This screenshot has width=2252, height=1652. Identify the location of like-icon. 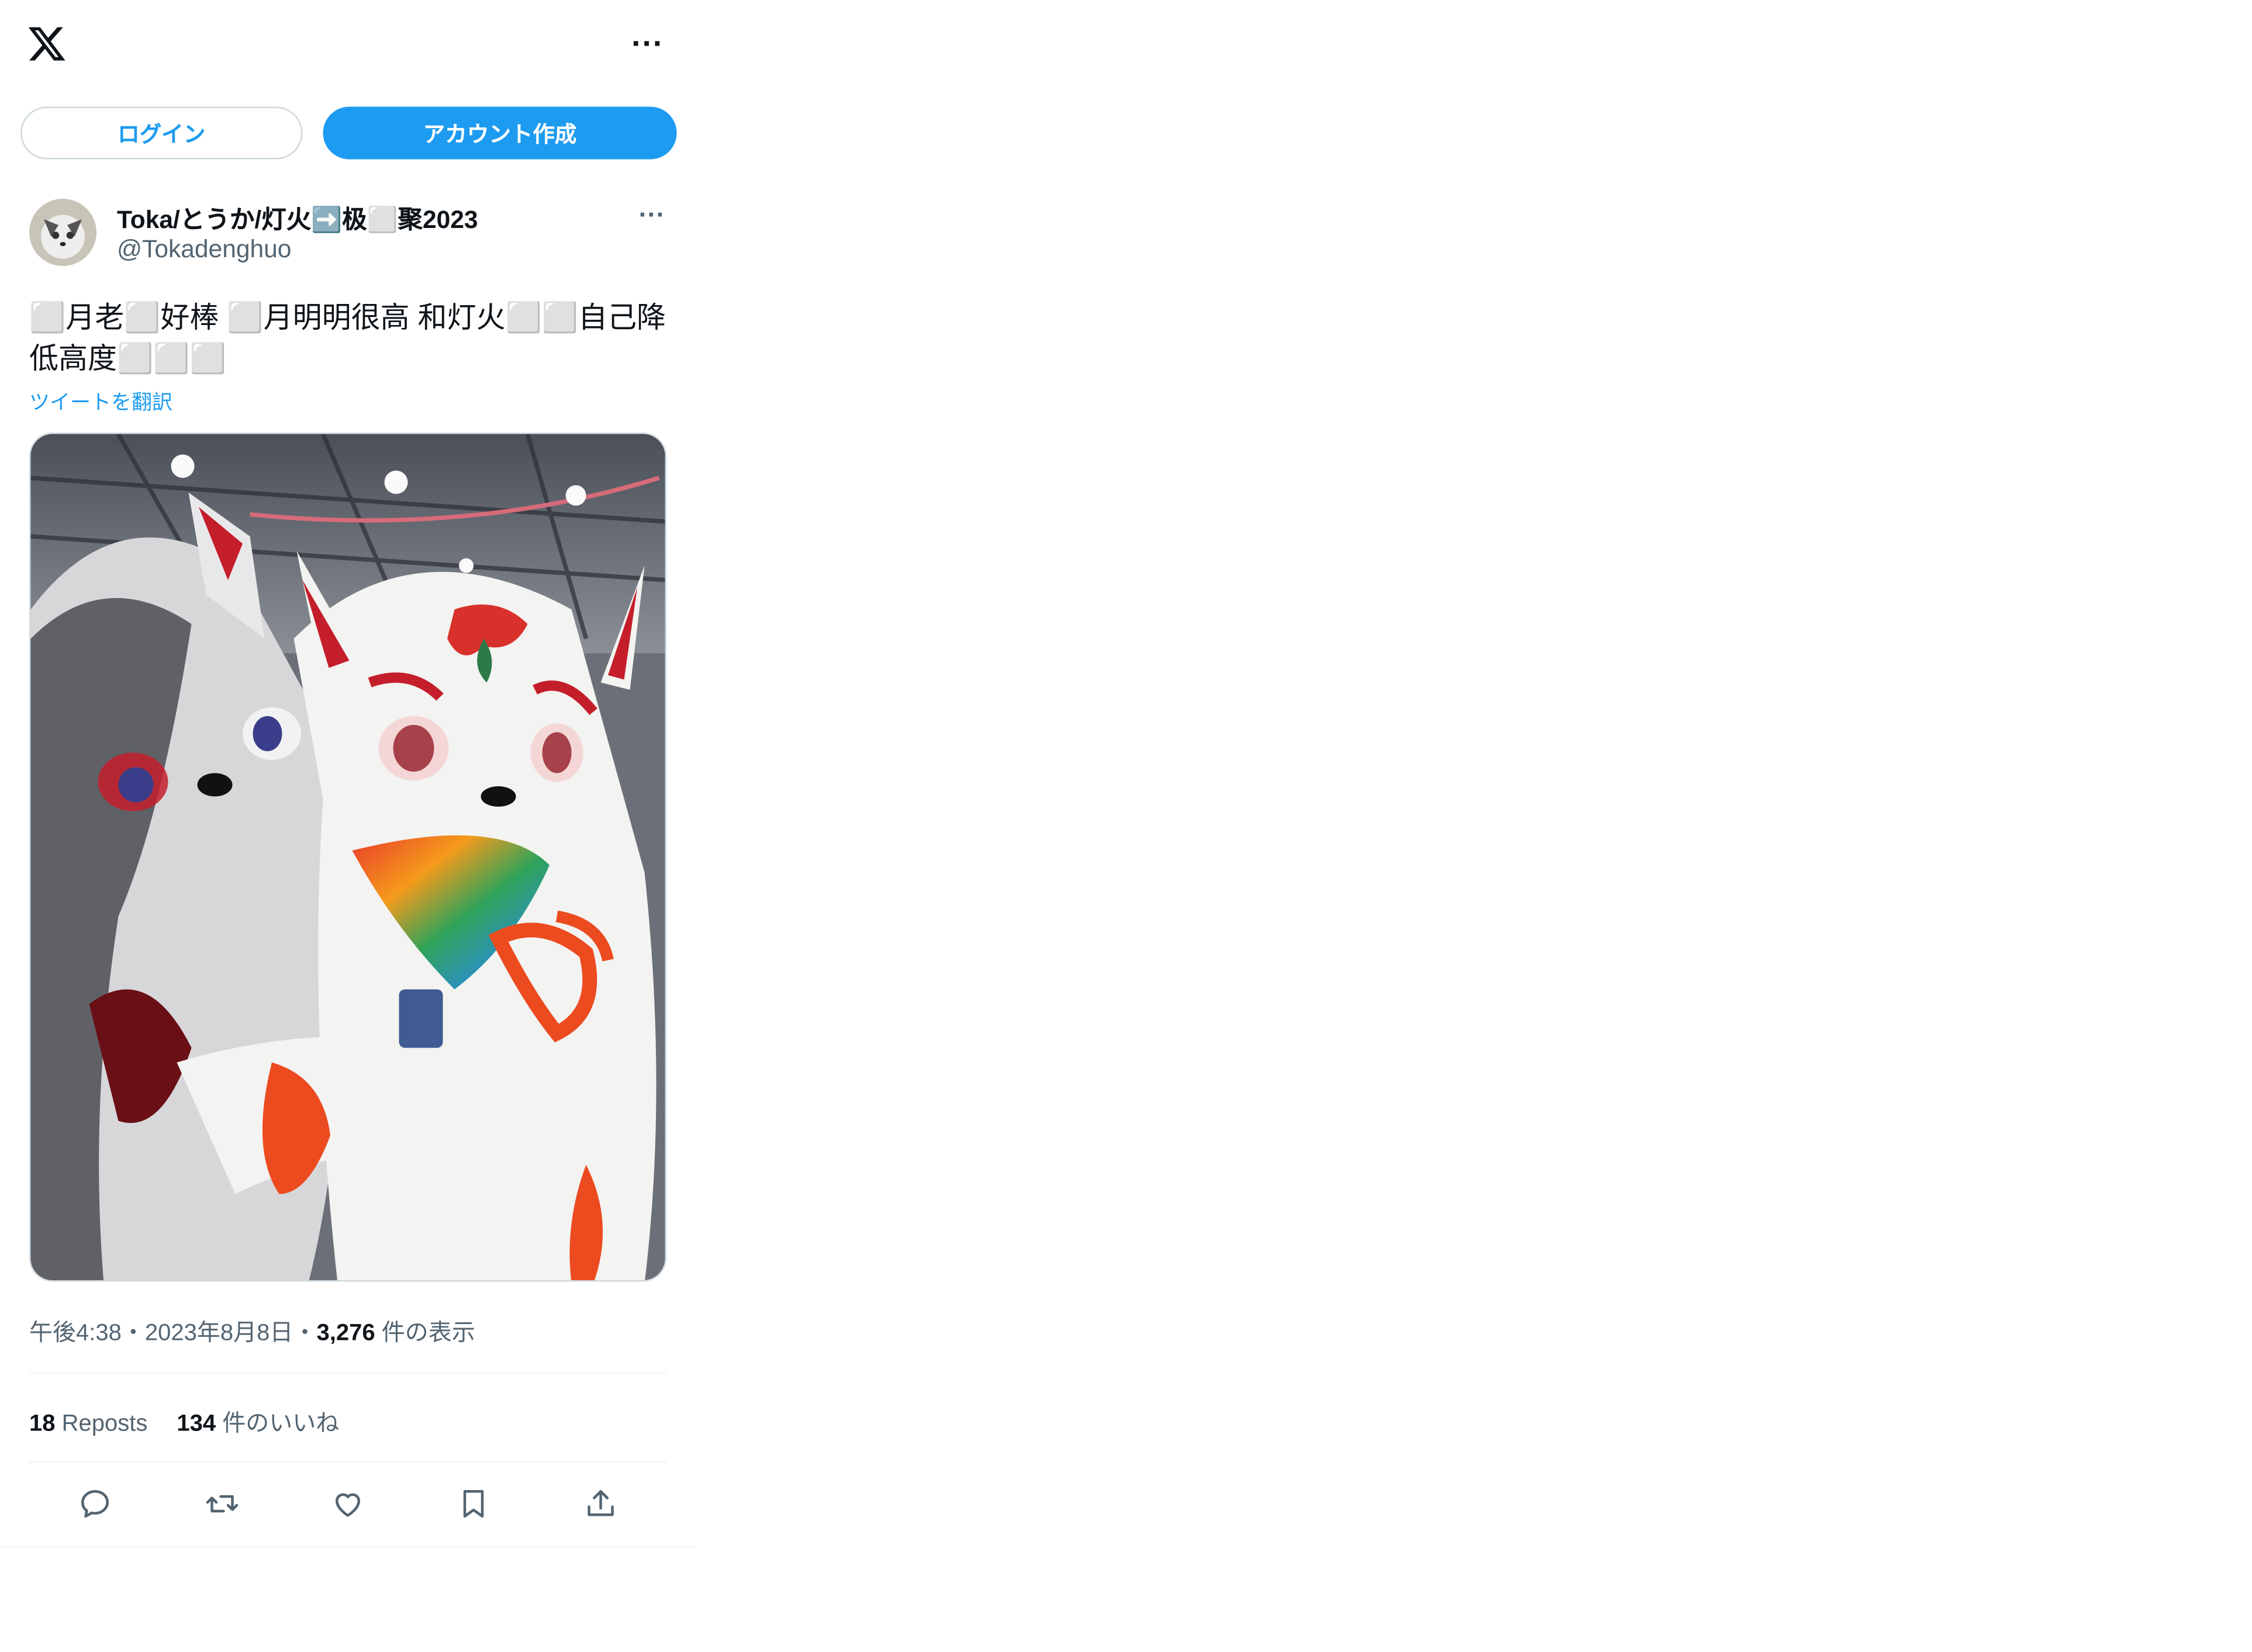
(348, 1504).